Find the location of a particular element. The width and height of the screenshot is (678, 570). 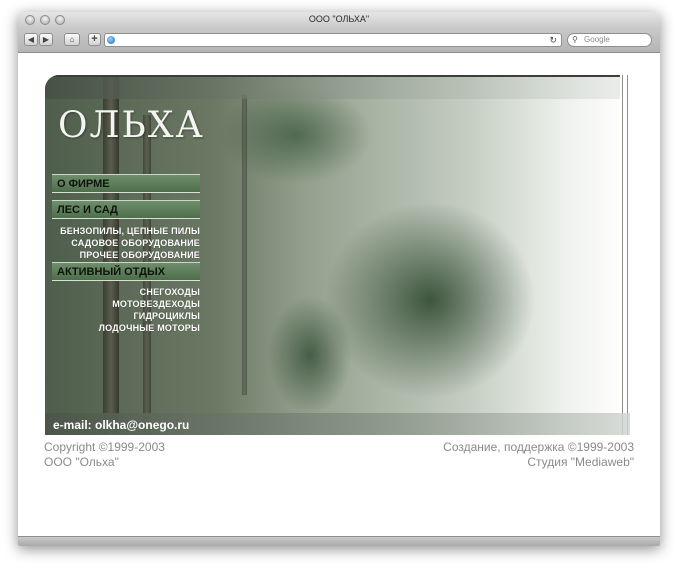

copyright-text: Copyright ©1999-2003 is located at coordinates (104, 447).